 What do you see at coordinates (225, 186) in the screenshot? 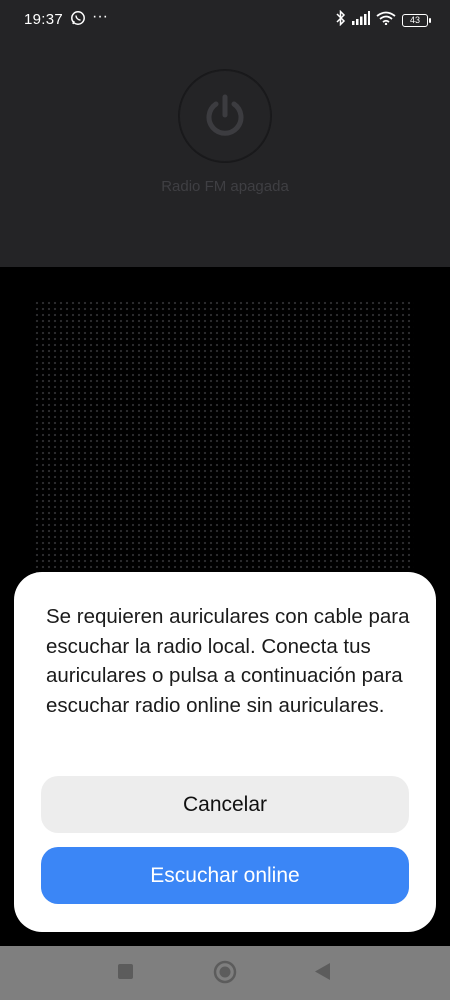
I see `radio-status-text: Radio FM apagada` at bounding box center [225, 186].